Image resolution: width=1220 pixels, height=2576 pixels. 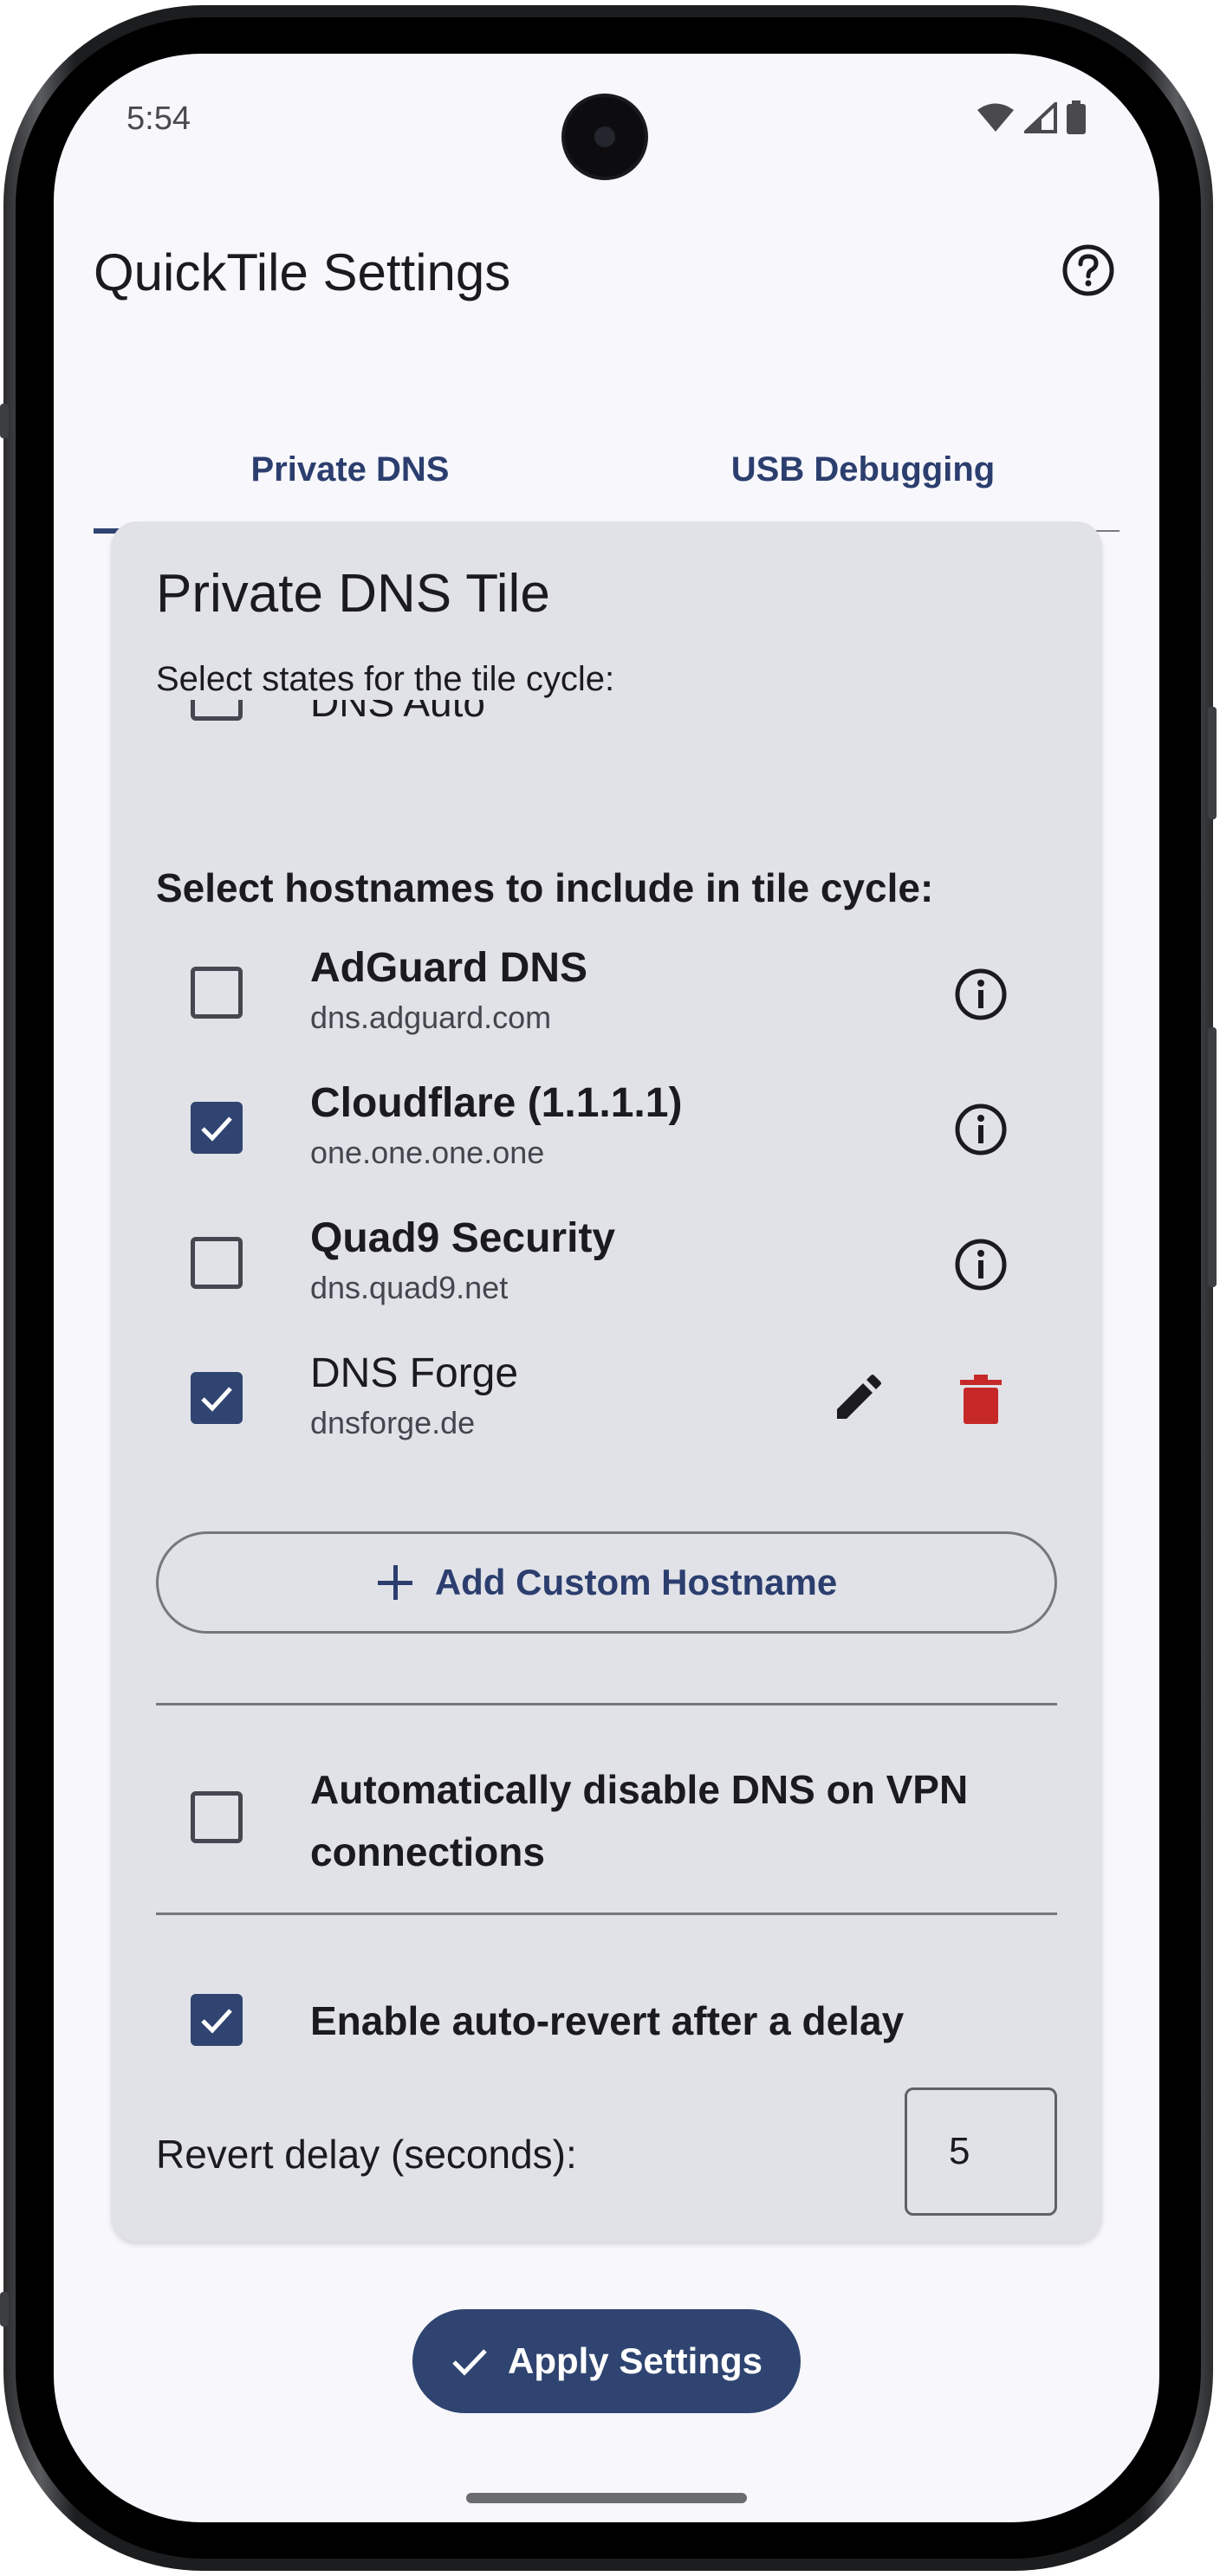 What do you see at coordinates (4, 421) in the screenshot?
I see `frame-notch-top` at bounding box center [4, 421].